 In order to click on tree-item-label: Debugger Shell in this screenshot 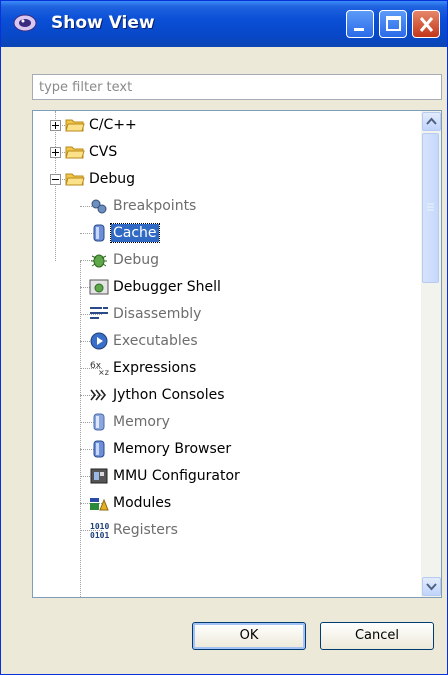, I will do `click(167, 287)`.